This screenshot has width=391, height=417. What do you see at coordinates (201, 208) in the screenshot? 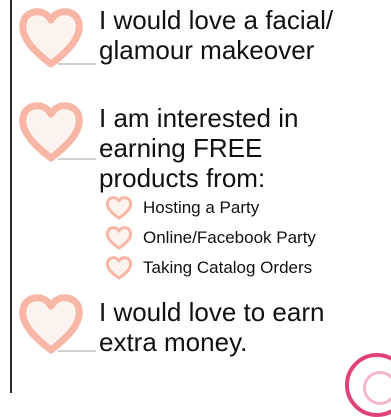
I see `sub-option-hosting-party: Hosting a Party` at bounding box center [201, 208].